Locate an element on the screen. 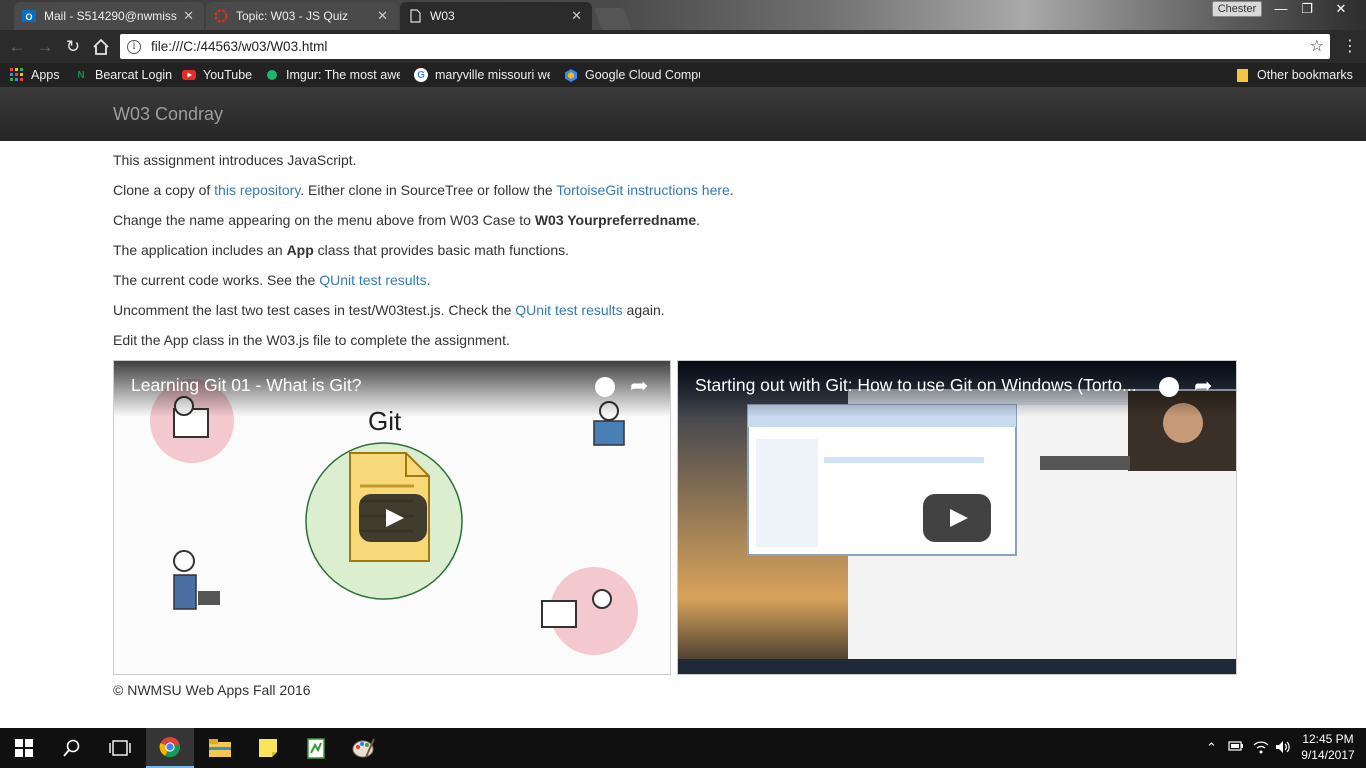 This screenshot has width=1366, height=768. bookmark-label: maryville missouri weather is located at coordinates (492, 75).